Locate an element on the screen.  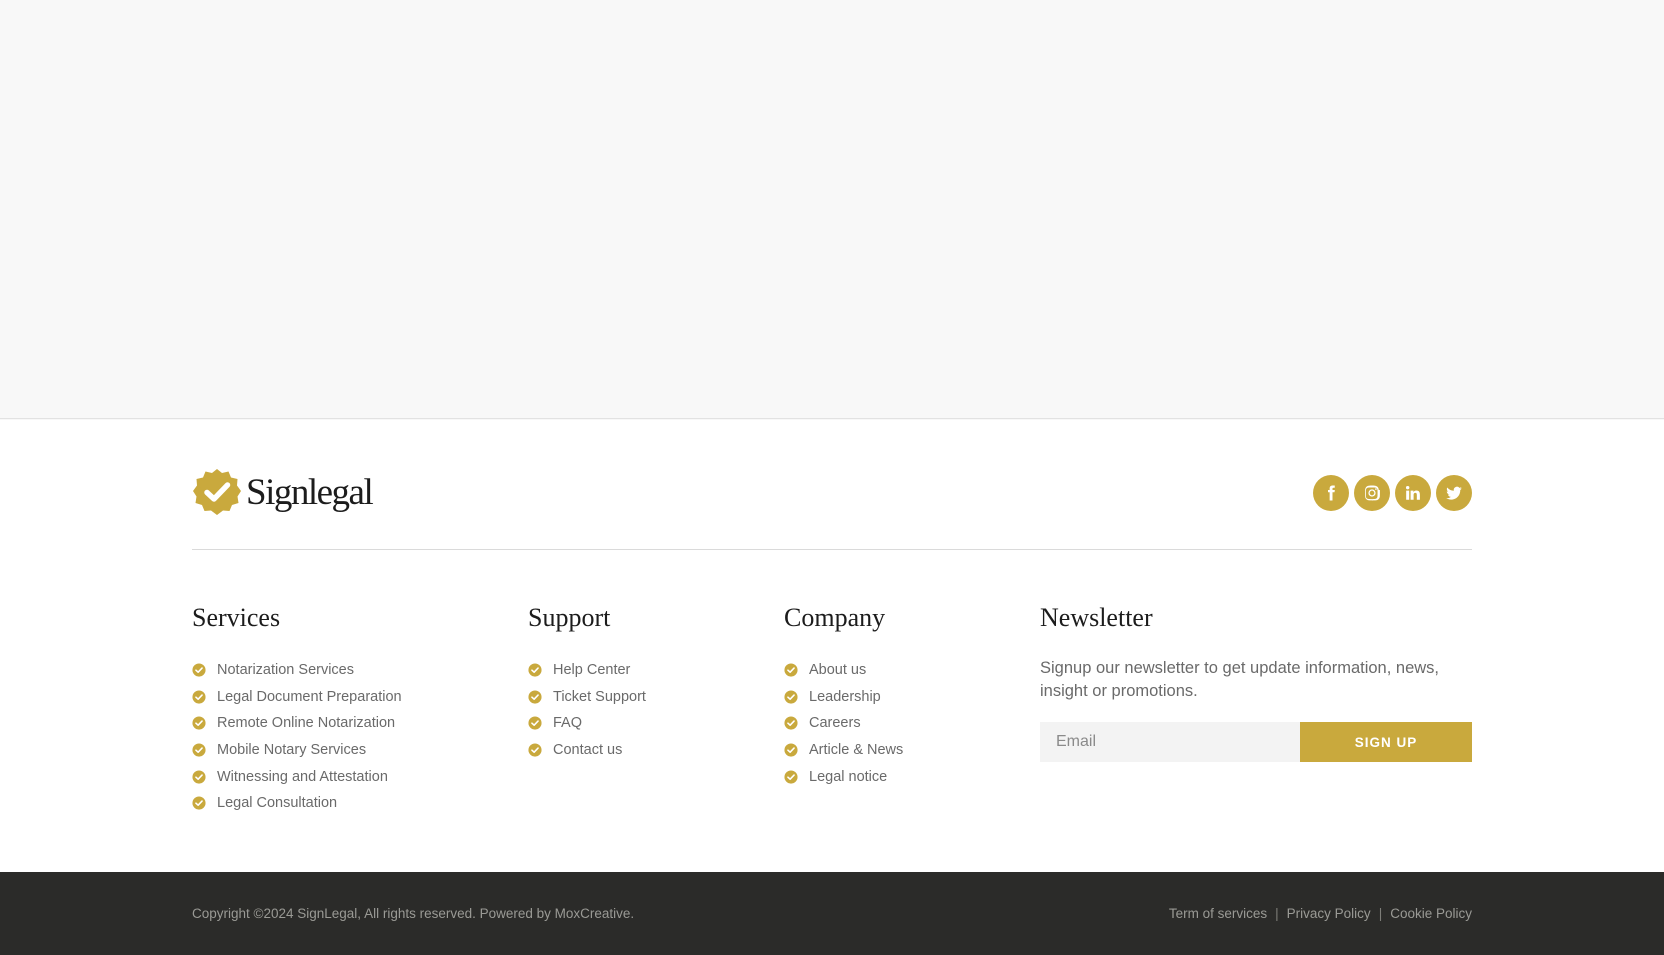
list-item-label: Leadership is located at coordinates (845, 696).